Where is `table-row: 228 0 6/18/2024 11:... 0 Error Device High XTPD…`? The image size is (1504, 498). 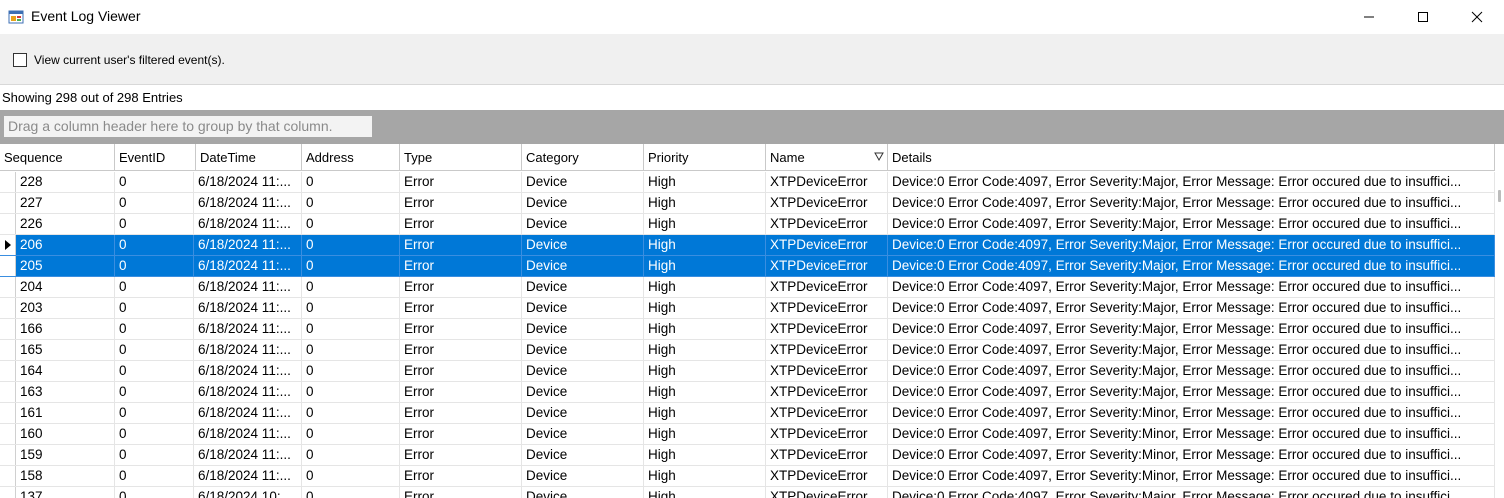 table-row: 228 0 6/18/2024 11:... 0 Error Device High XTPD… is located at coordinates (747, 182).